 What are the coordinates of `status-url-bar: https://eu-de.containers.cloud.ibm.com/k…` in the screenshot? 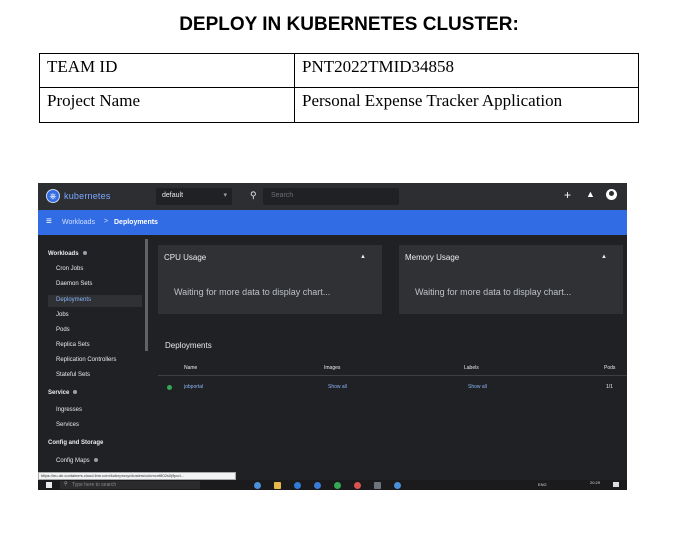 It's located at (137, 476).